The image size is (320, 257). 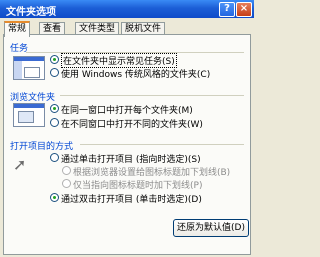 I want to click on close-button: ×, so click(x=244, y=9).